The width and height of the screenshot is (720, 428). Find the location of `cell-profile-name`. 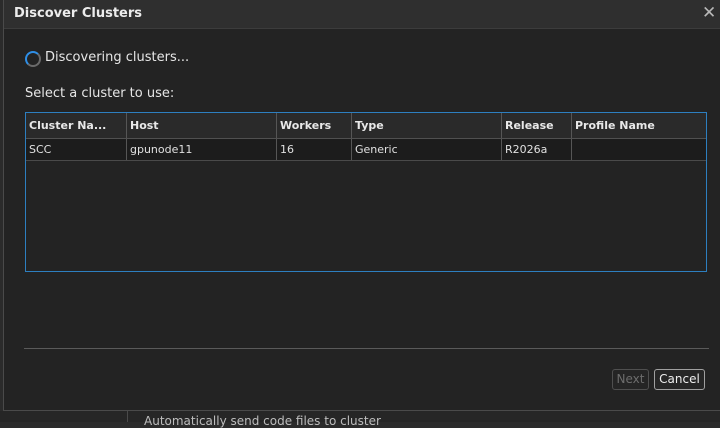

cell-profile-name is located at coordinates (639, 149).